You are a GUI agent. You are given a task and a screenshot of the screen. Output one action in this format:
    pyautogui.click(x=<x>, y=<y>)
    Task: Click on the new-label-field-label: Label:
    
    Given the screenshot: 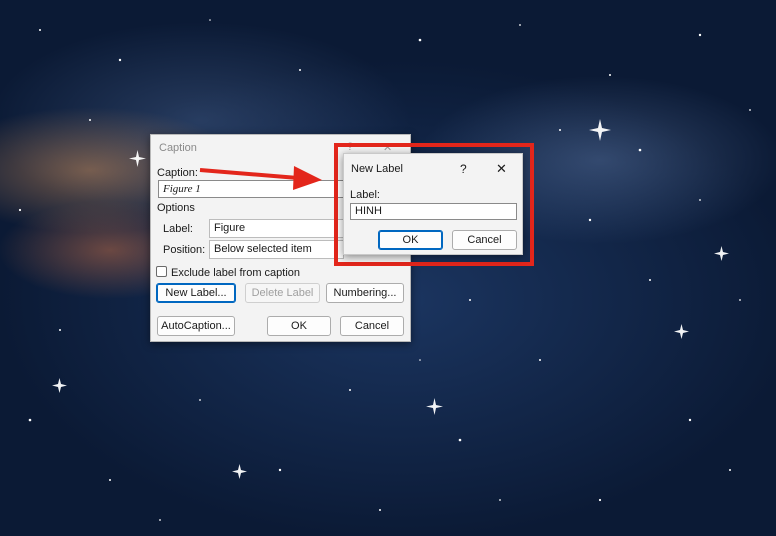 What is the action you would take?
    pyautogui.click(x=365, y=195)
    